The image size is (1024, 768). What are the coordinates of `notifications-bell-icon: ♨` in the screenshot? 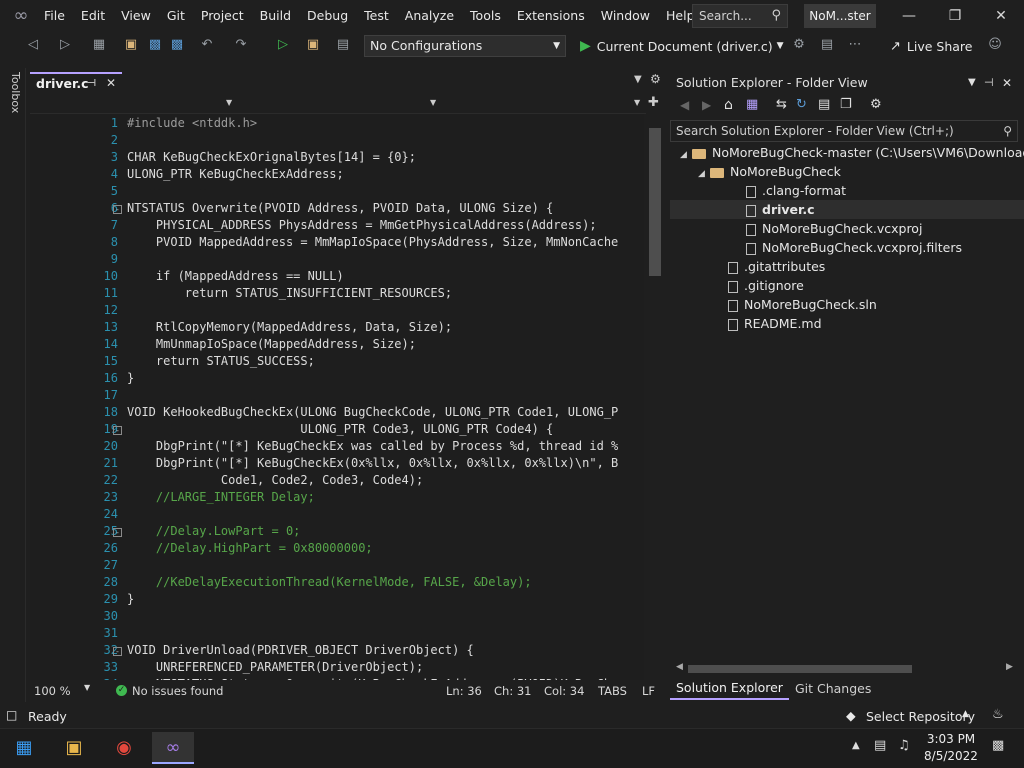 It's located at (998, 714).